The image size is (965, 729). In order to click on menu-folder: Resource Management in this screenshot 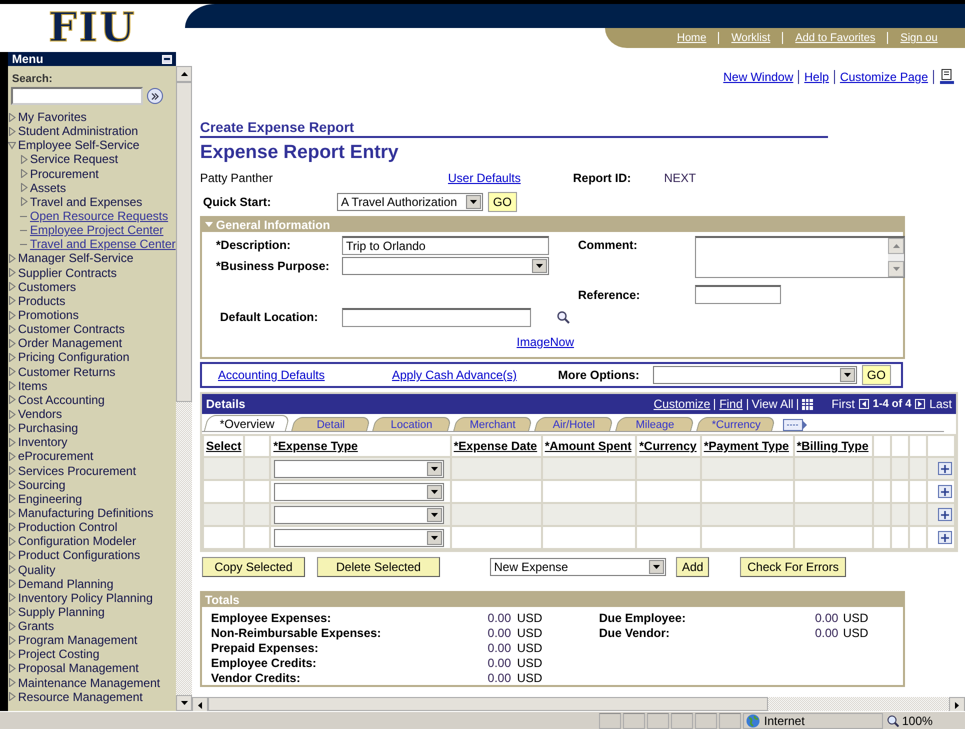, I will do `click(92, 697)`.